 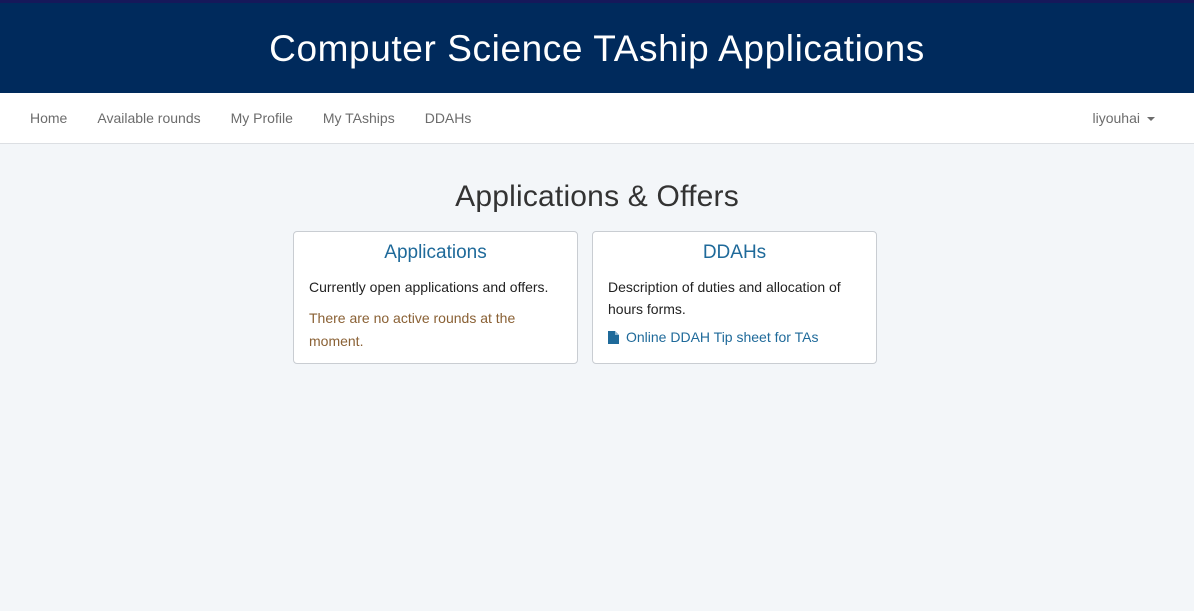 I want to click on user-menu-dropdown: liyouhai, so click(x=1124, y=118).